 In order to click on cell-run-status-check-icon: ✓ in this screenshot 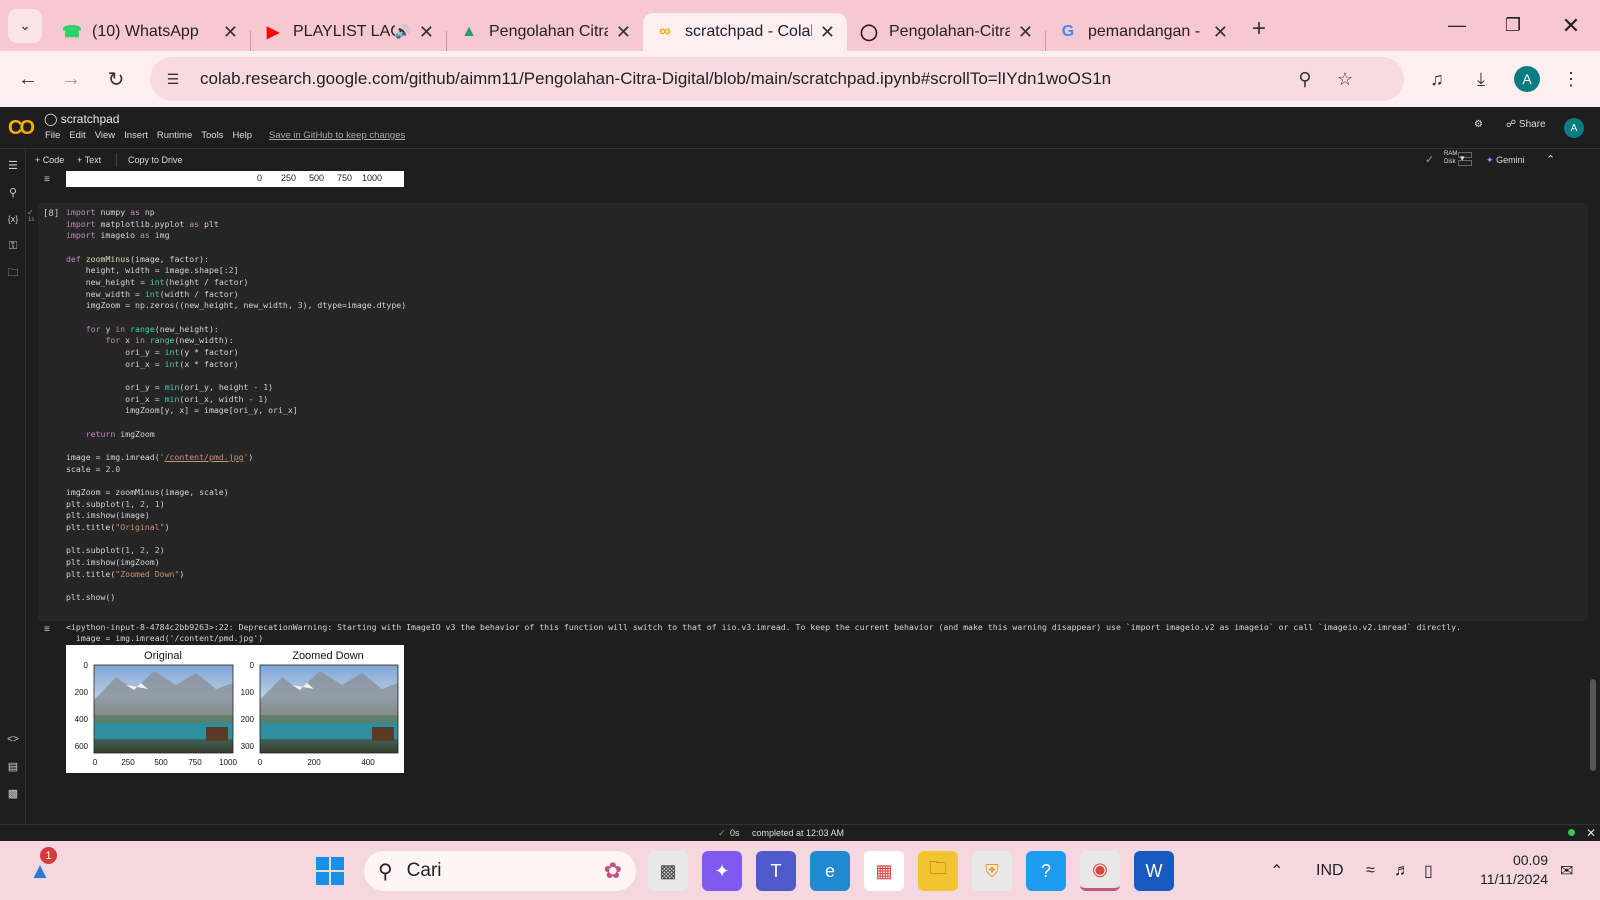, I will do `click(30, 212)`.